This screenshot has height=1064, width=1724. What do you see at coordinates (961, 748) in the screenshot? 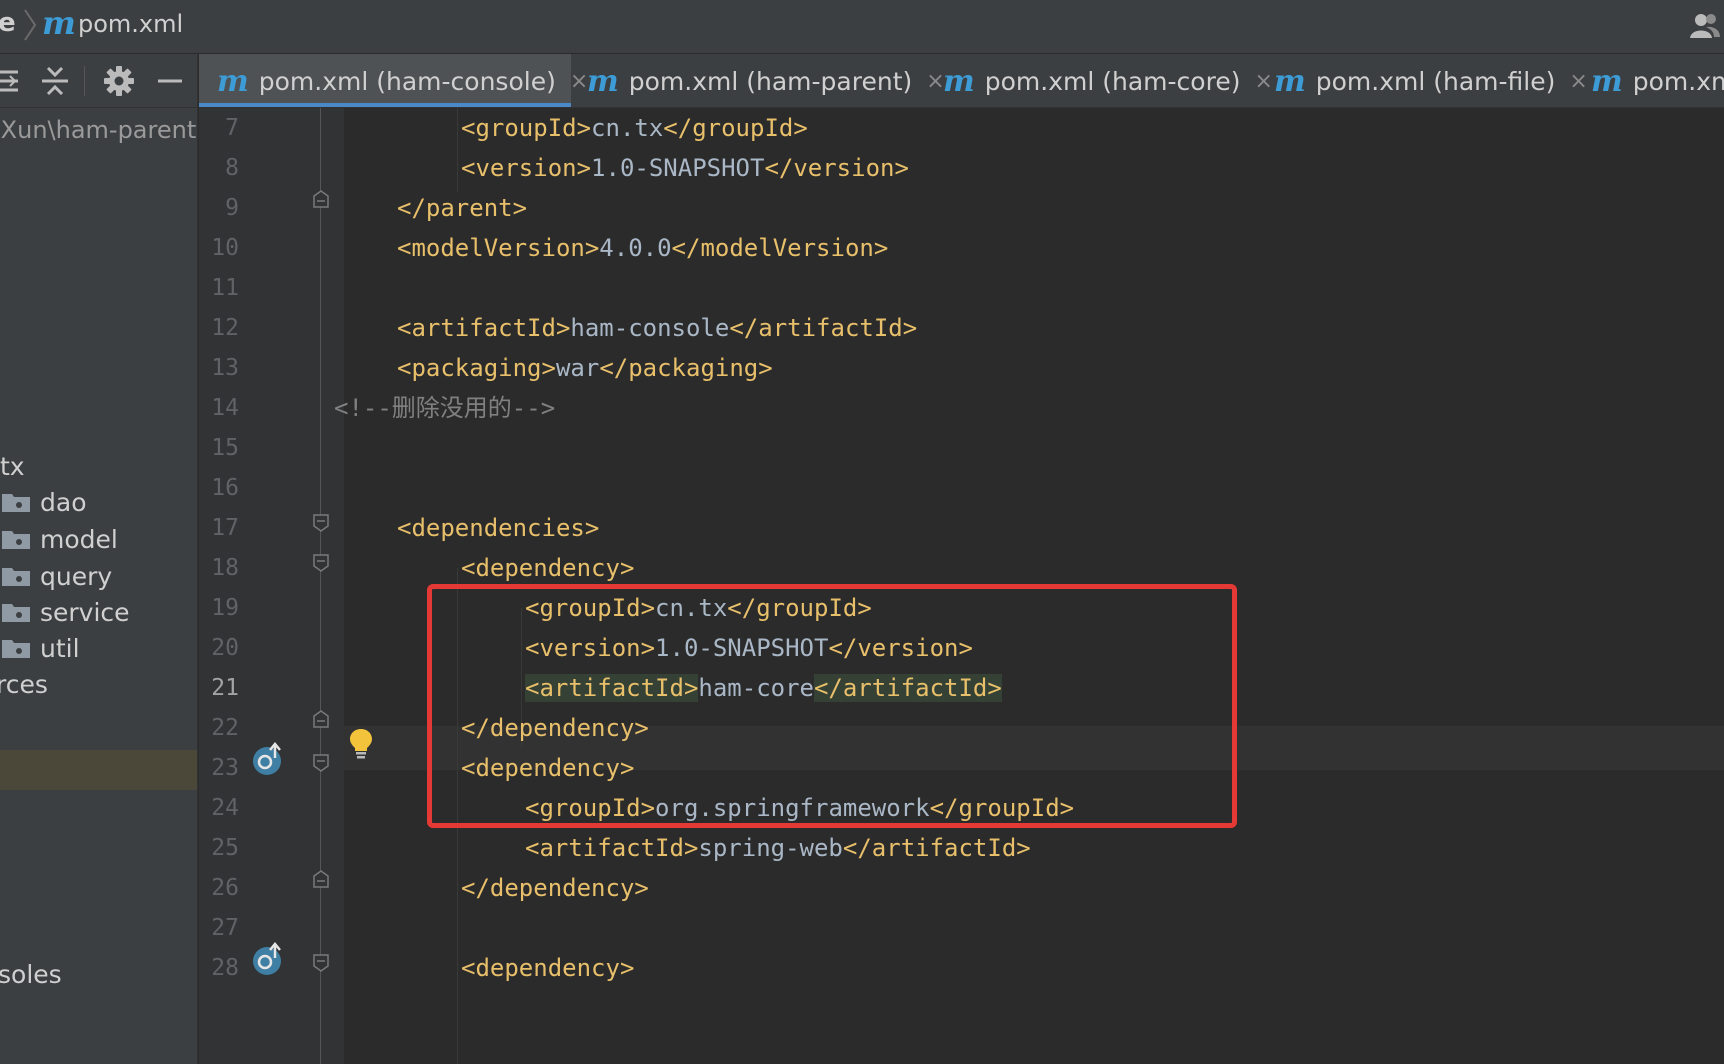
I see `current-line-highlight` at bounding box center [961, 748].